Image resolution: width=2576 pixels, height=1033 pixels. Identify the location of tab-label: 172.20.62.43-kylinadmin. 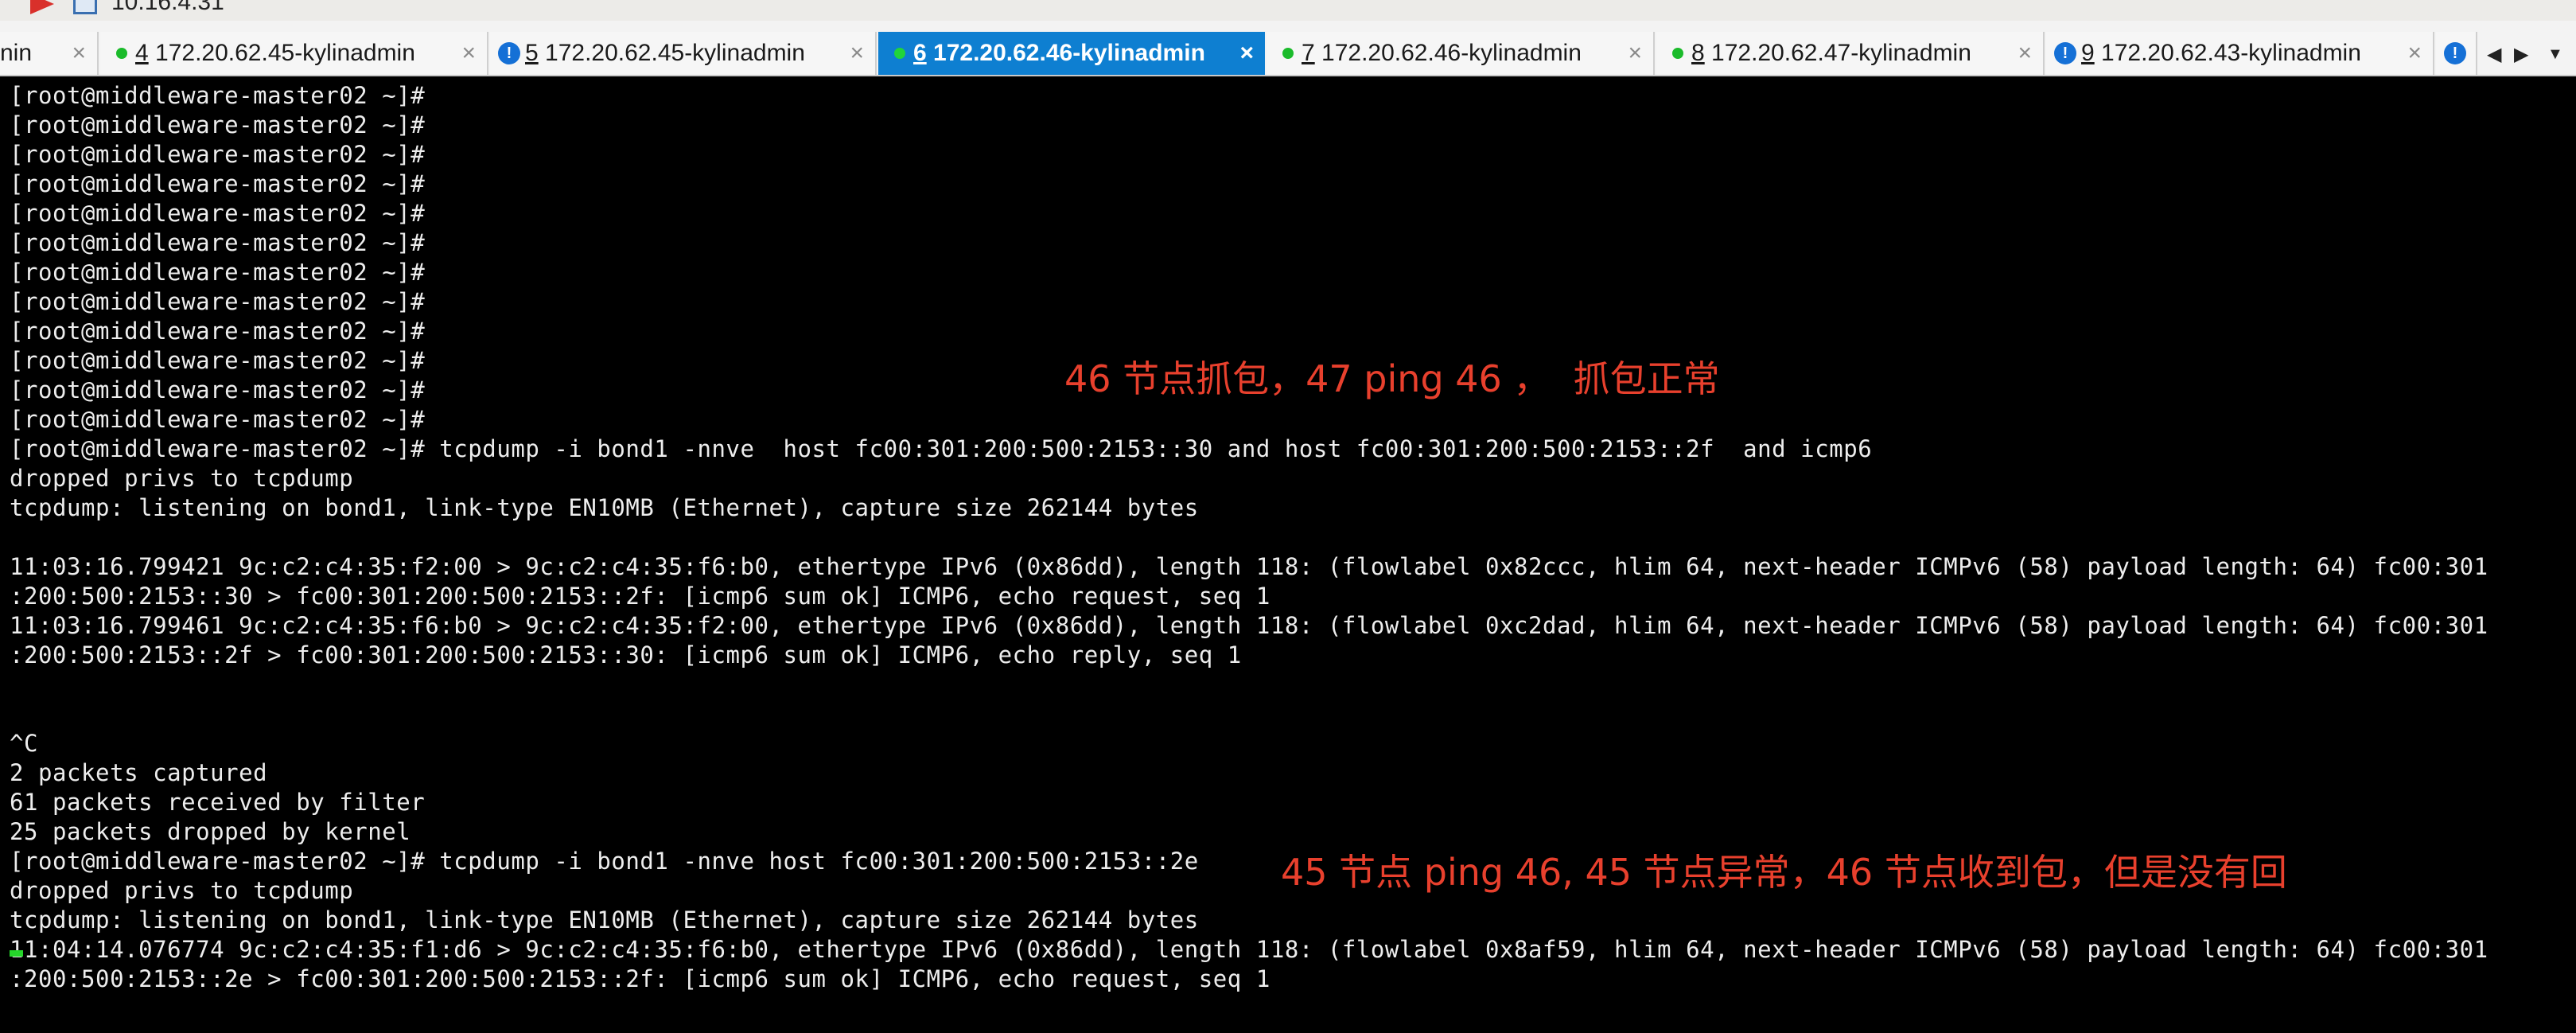
(2228, 53).